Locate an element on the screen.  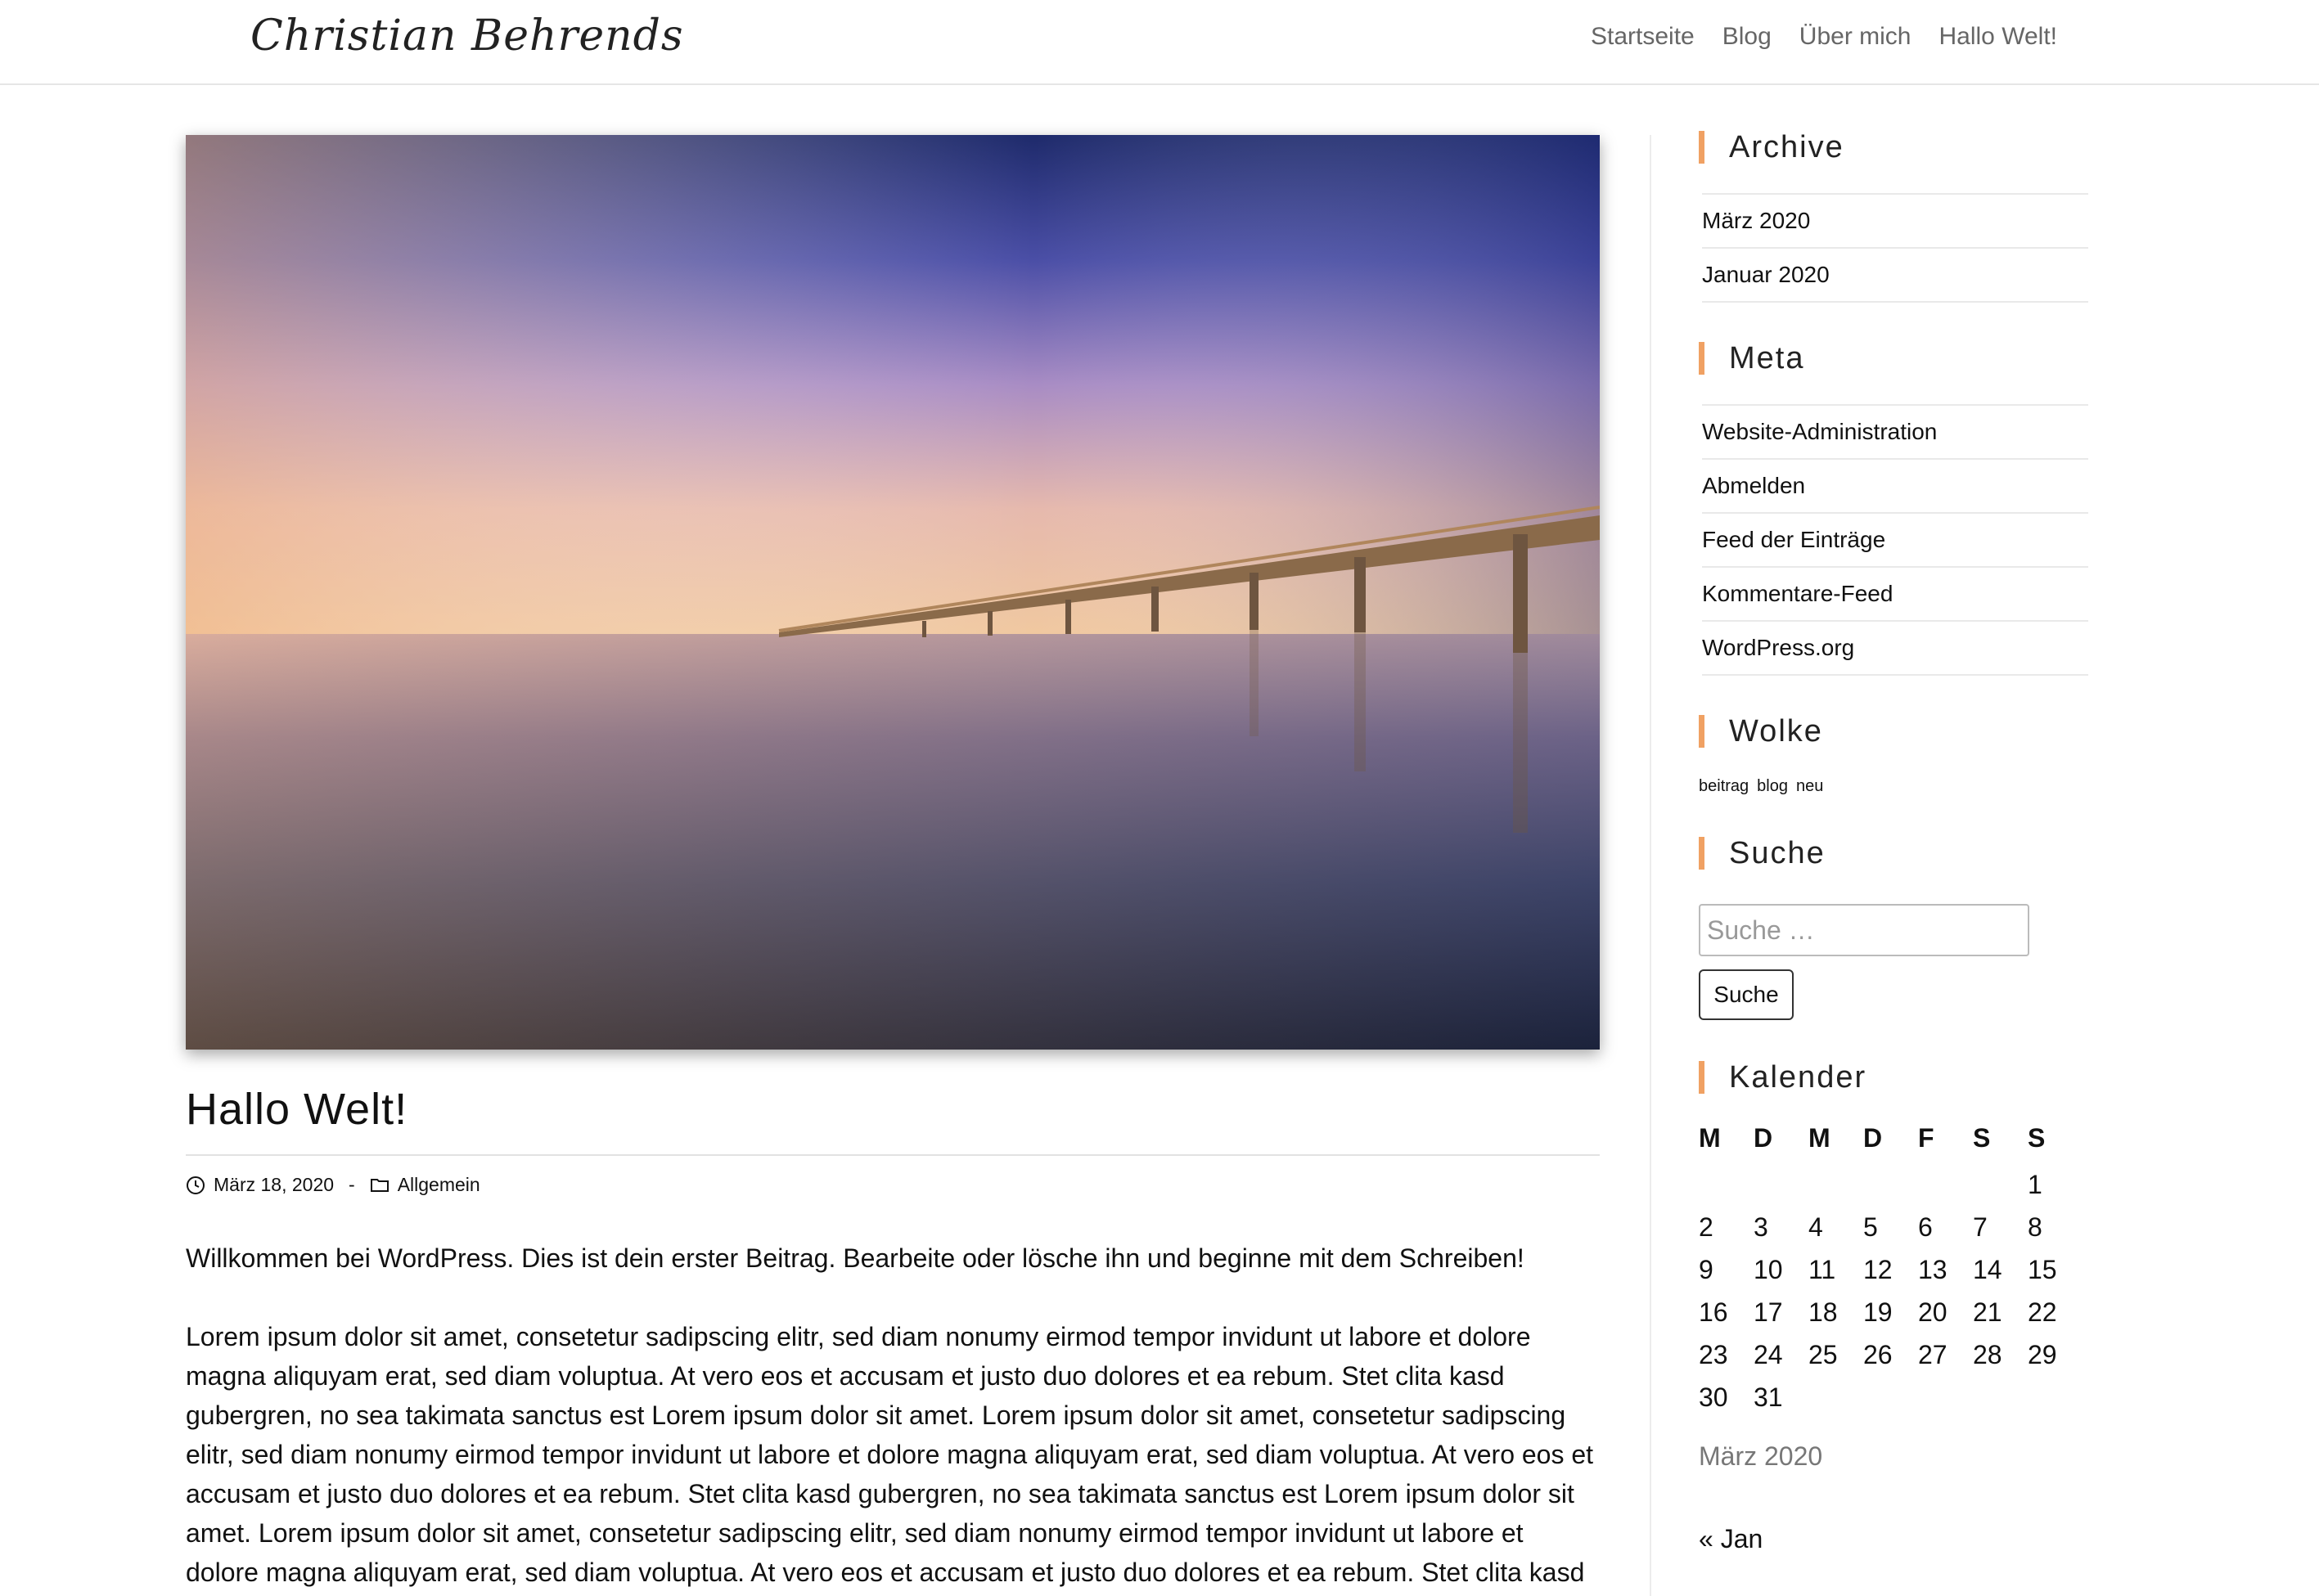
calendar-week: 9 10 11 12 13 14 15 is located at coordinates (1891, 1269).